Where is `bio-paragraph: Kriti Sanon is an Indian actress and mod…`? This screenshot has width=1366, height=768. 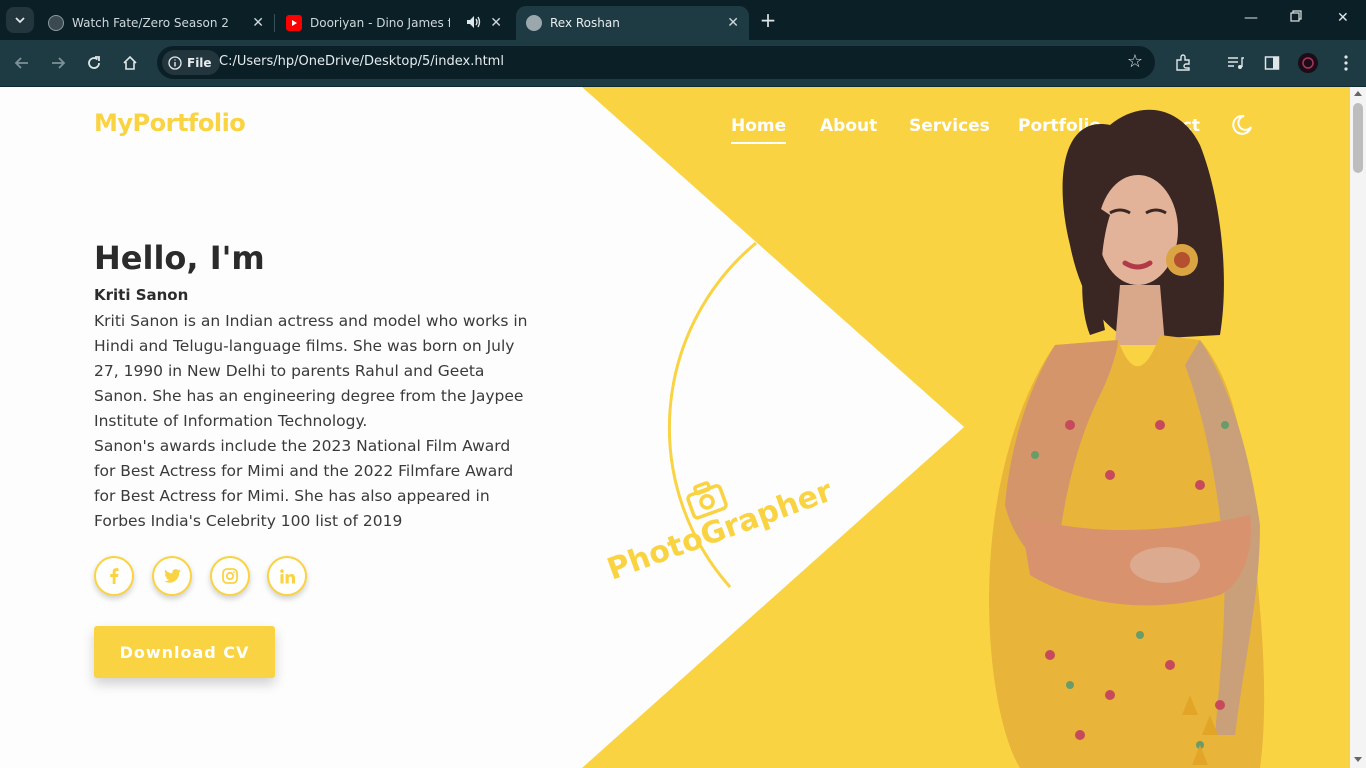 bio-paragraph: Kriti Sanon is an Indian actress and mod… is located at coordinates (311, 371).